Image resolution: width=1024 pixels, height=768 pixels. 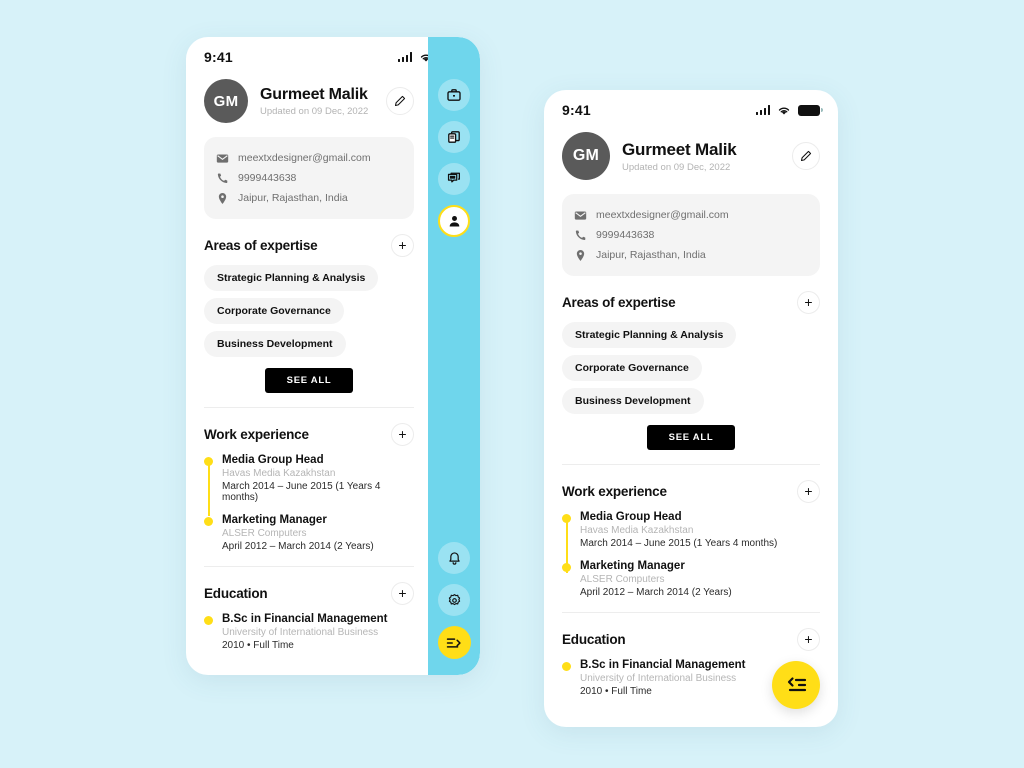 I want to click on timeline-connector, so click(x=208, y=488).